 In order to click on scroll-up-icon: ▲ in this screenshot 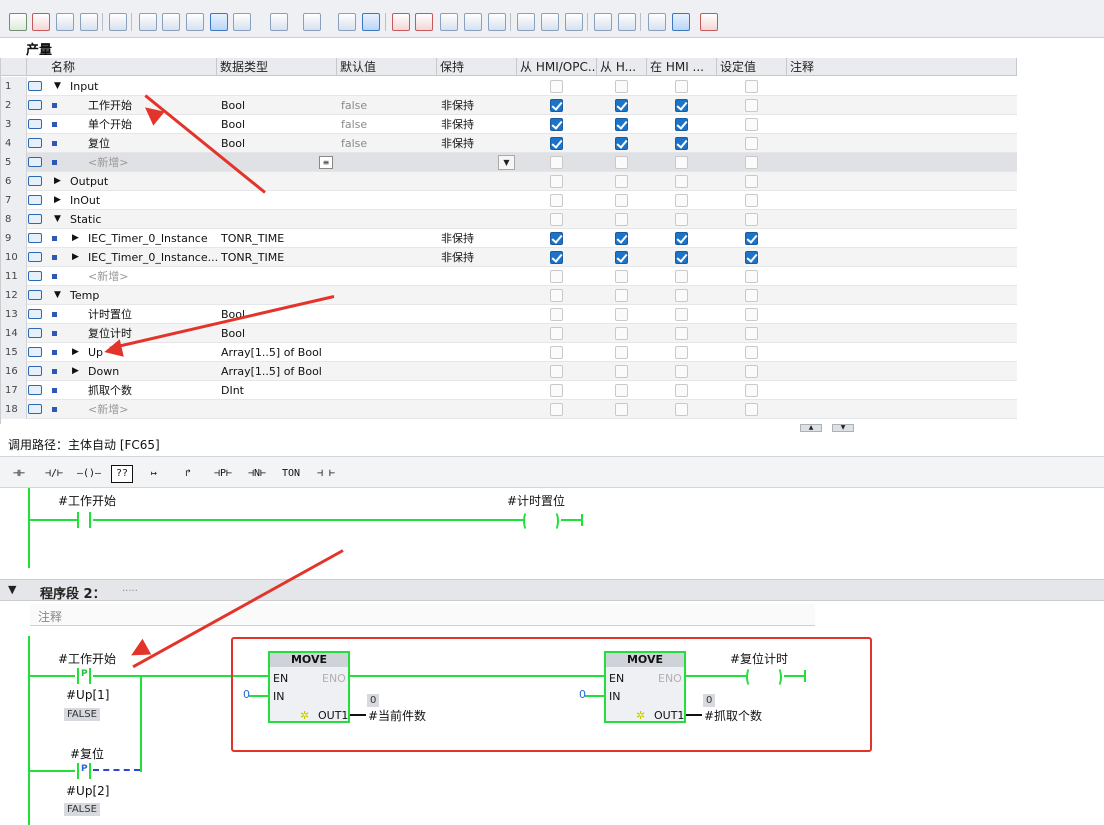, I will do `click(811, 428)`.